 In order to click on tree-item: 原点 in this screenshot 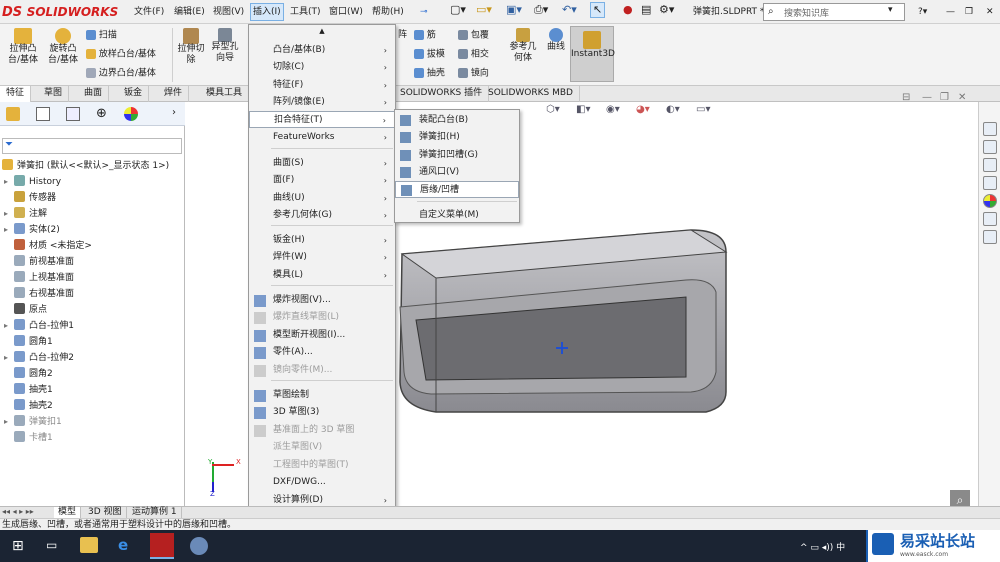, I will do `click(25, 310)`.